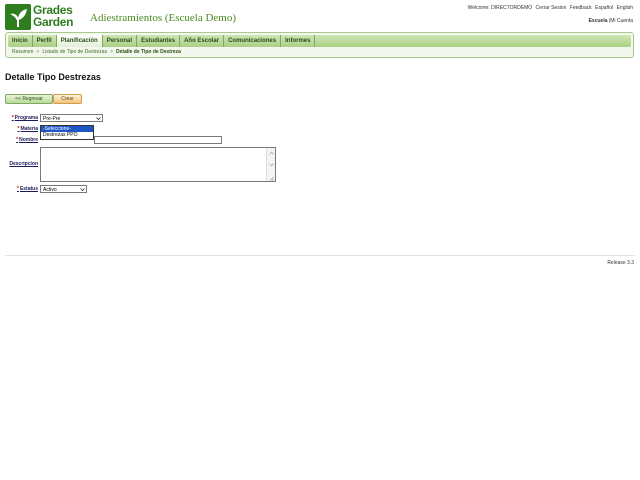 Image resolution: width=640 pixels, height=480 pixels. What do you see at coordinates (67, 135) in the screenshot?
I see `materia-option-destrezas: Destrezas PPO` at bounding box center [67, 135].